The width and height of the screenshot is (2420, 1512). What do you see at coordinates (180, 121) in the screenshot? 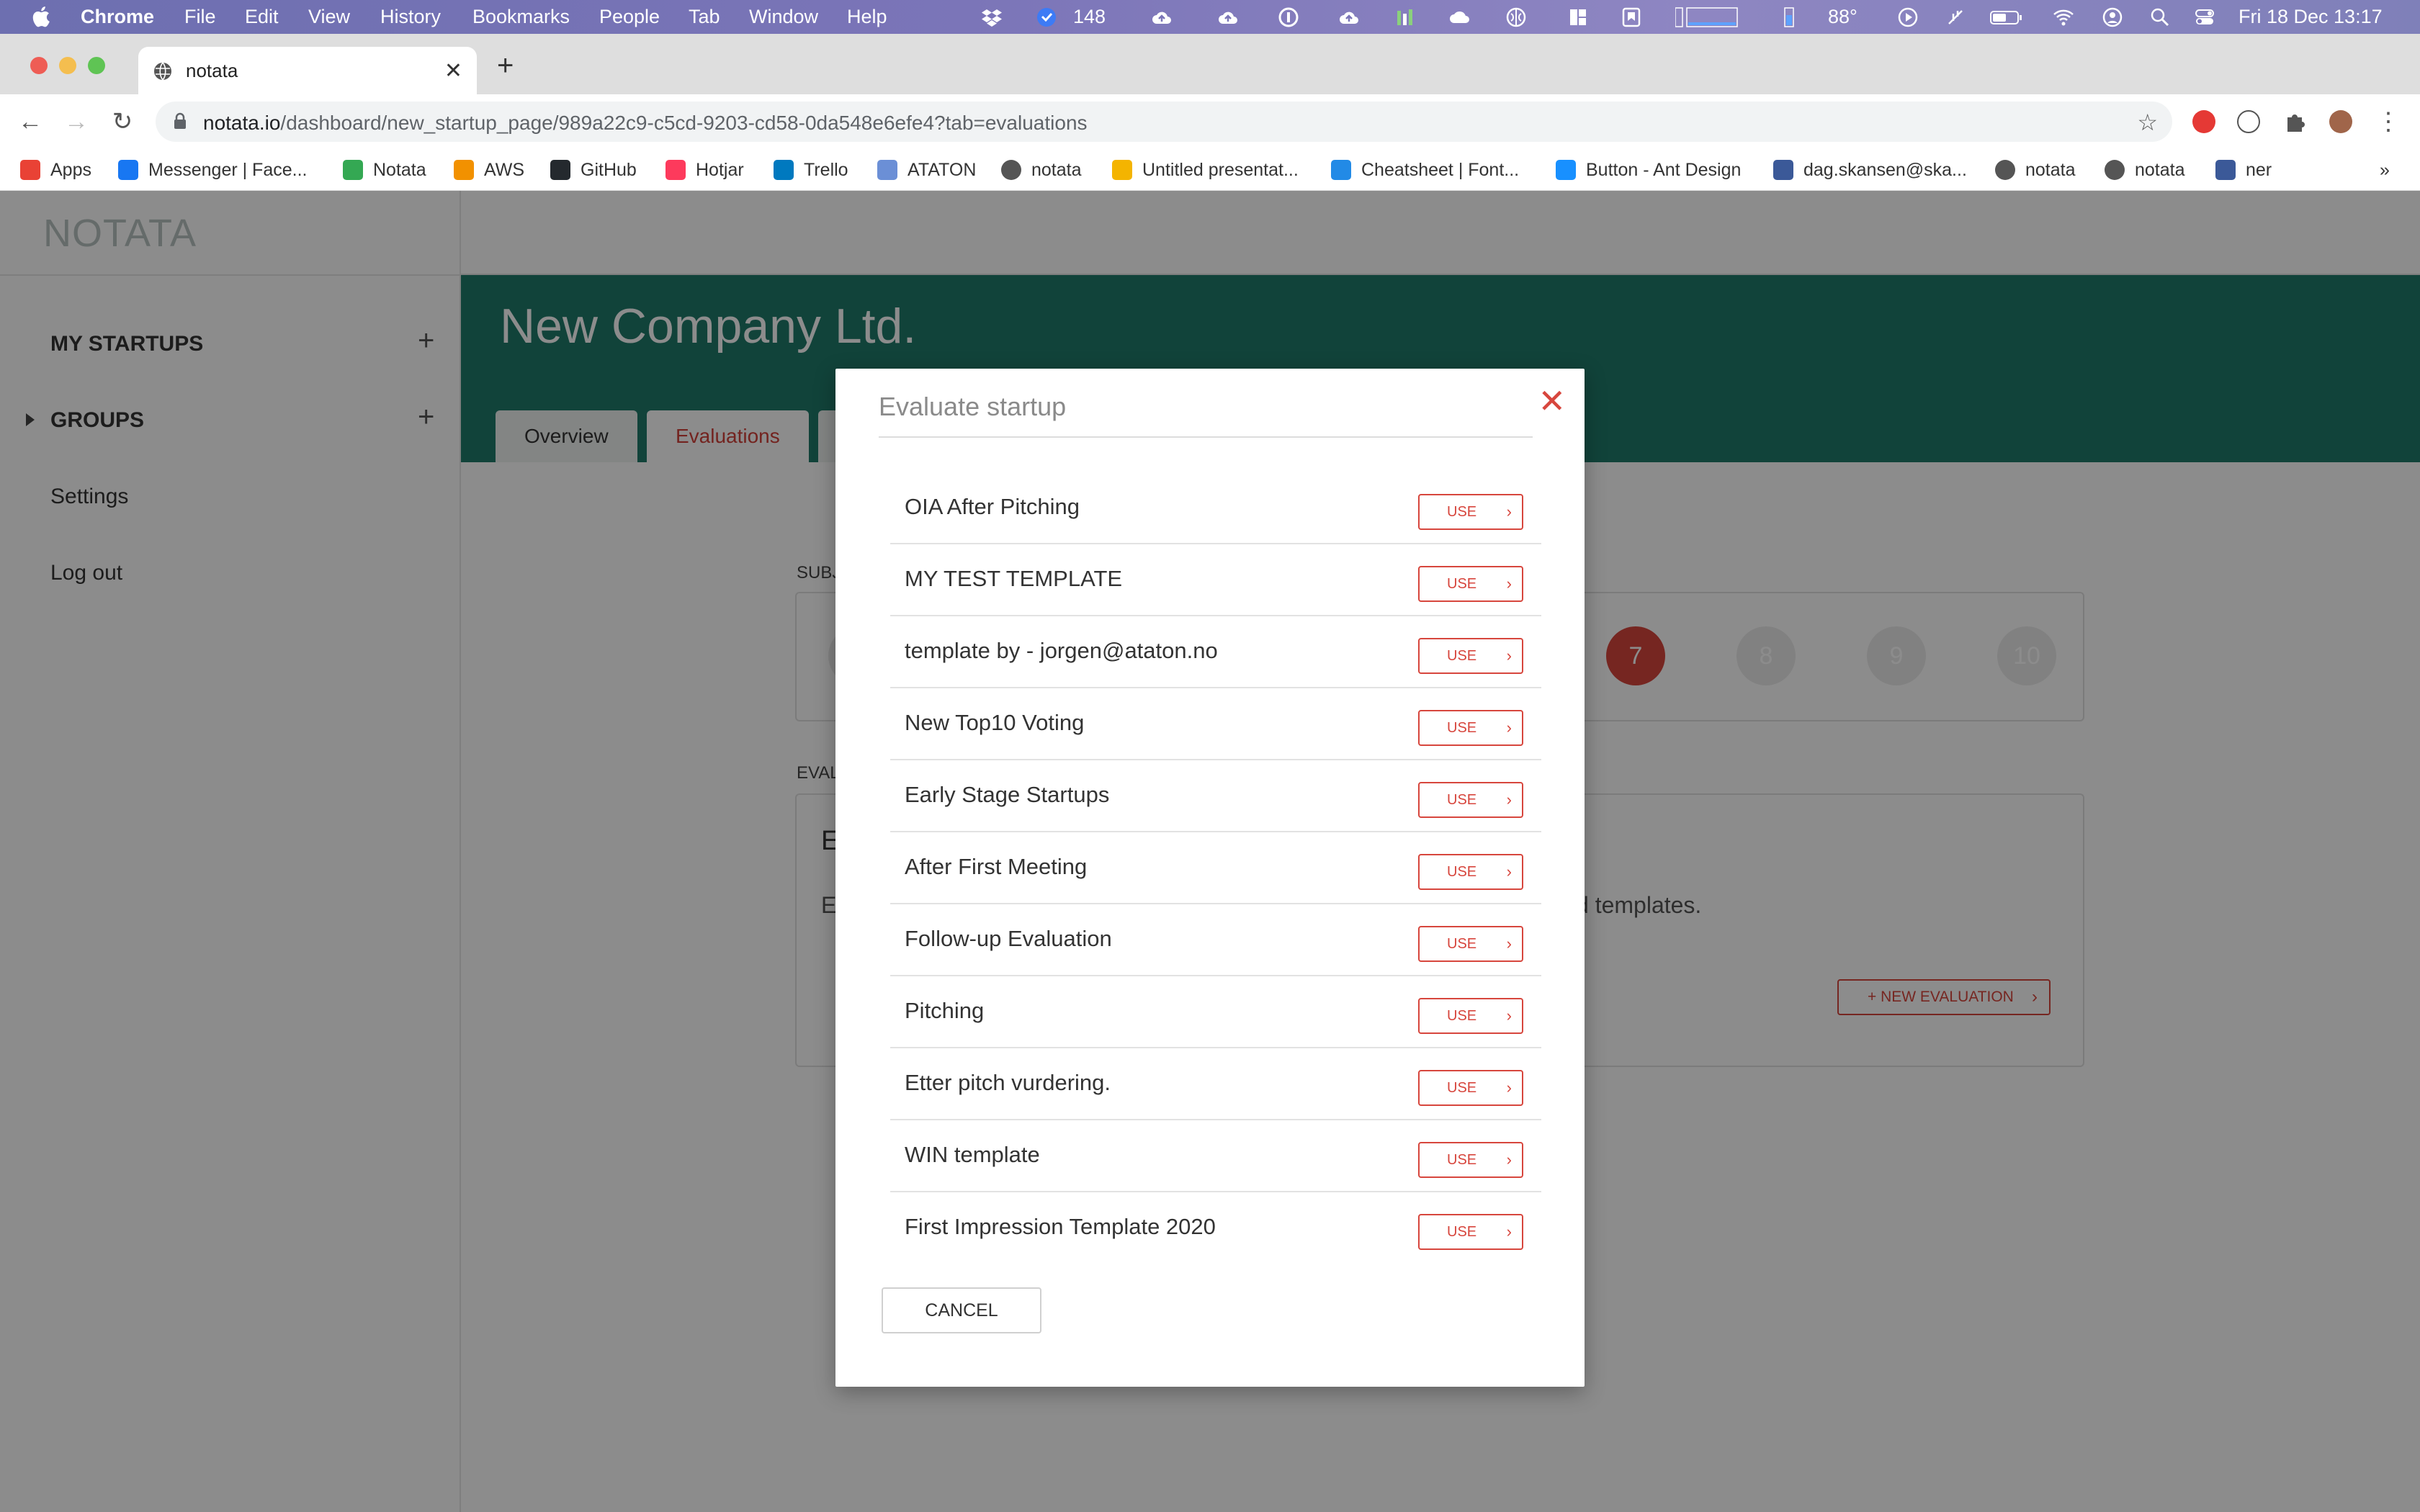
I see `lock-icon` at bounding box center [180, 121].